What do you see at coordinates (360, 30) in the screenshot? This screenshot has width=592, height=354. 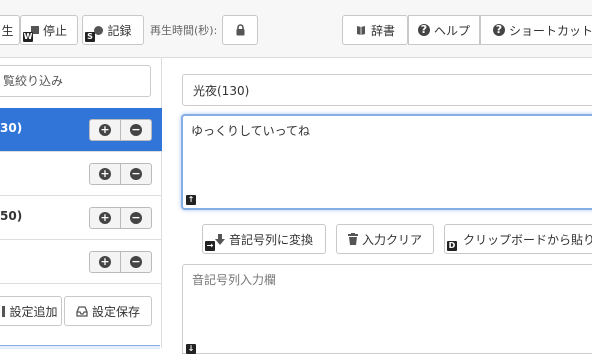 I see `book-icon` at bounding box center [360, 30].